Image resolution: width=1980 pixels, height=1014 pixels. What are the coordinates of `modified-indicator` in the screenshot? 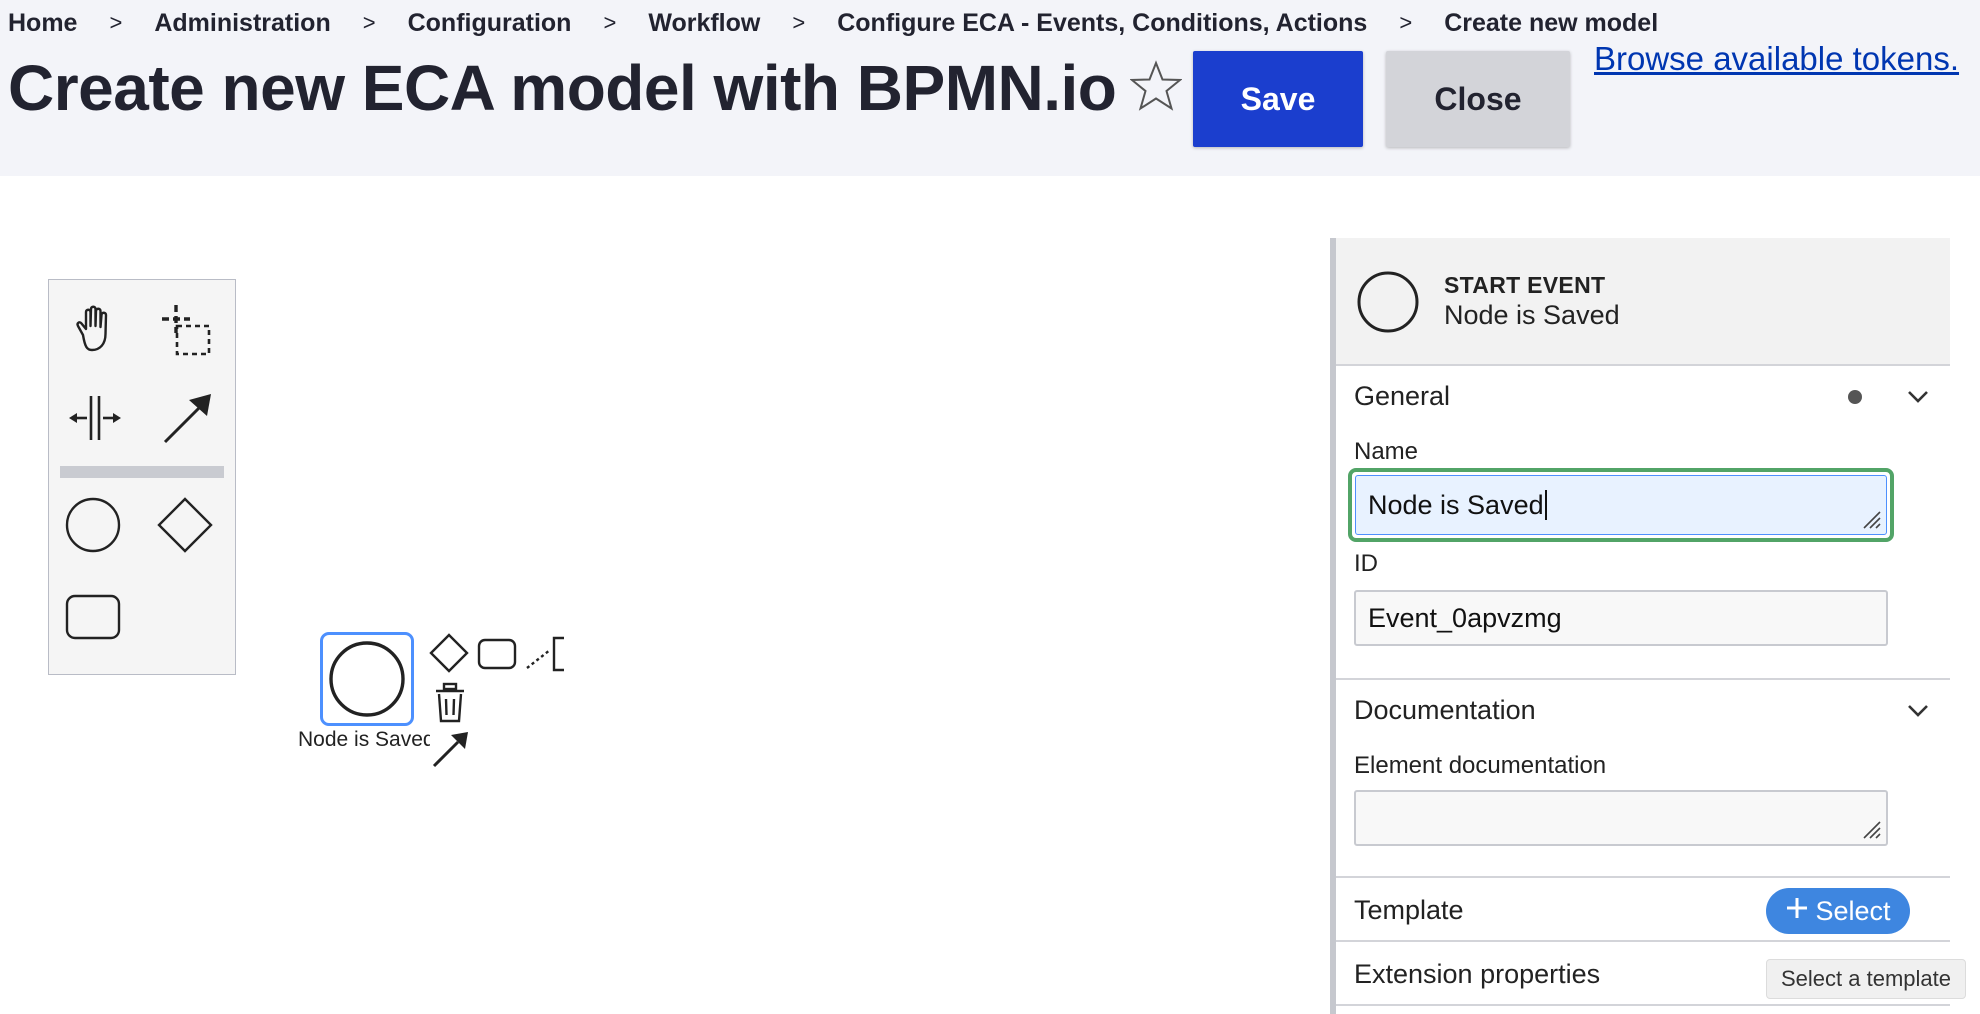 It's located at (1855, 397).